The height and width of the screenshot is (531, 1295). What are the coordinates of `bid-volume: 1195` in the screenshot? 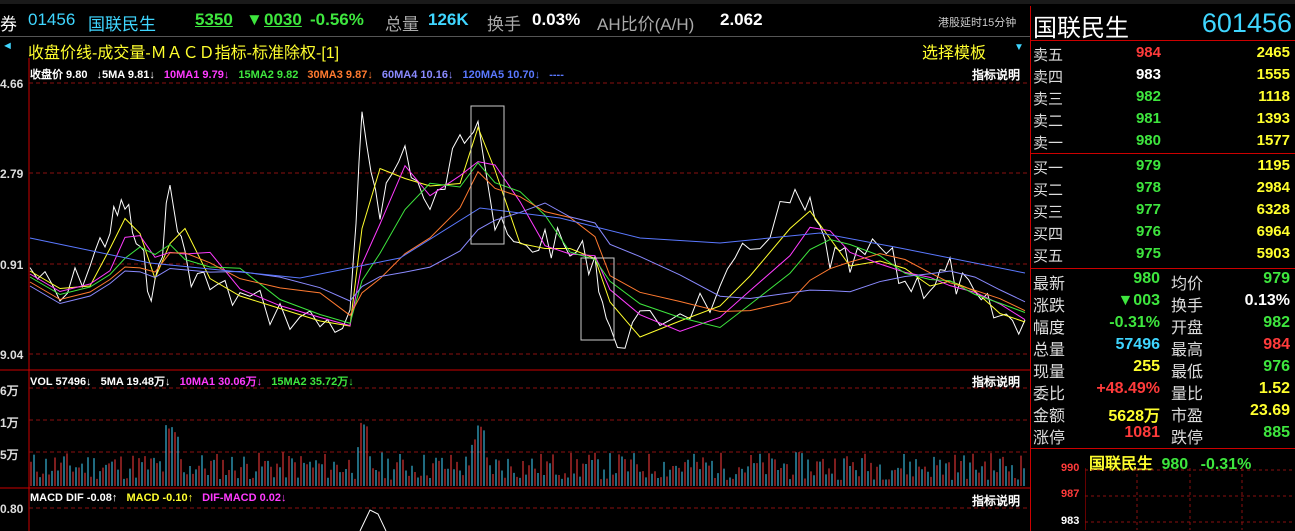 It's located at (1273, 165).